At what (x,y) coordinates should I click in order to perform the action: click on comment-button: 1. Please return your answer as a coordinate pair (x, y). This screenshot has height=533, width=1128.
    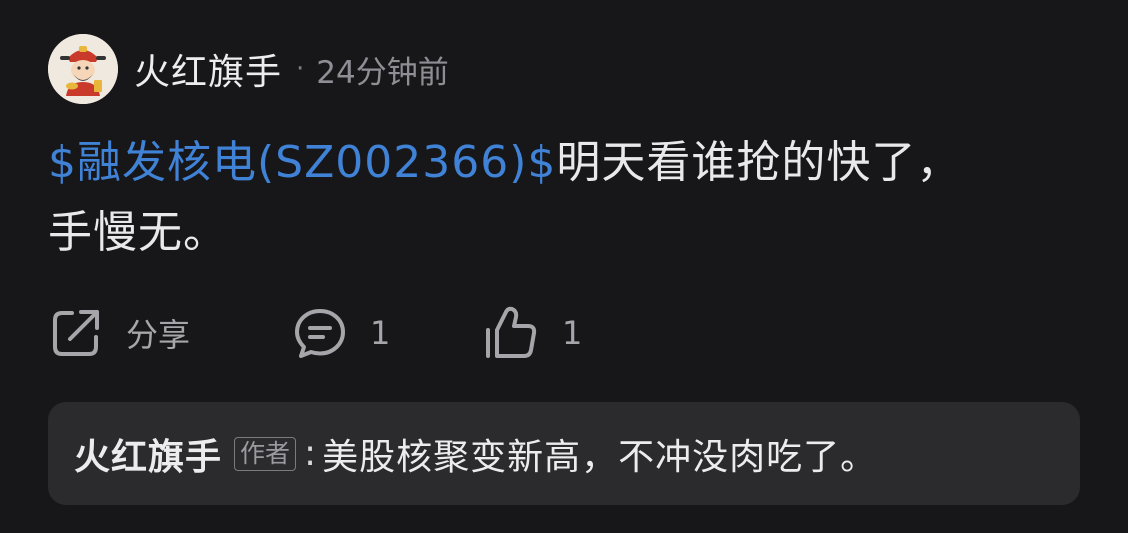
    Looking at the image, I should click on (341, 333).